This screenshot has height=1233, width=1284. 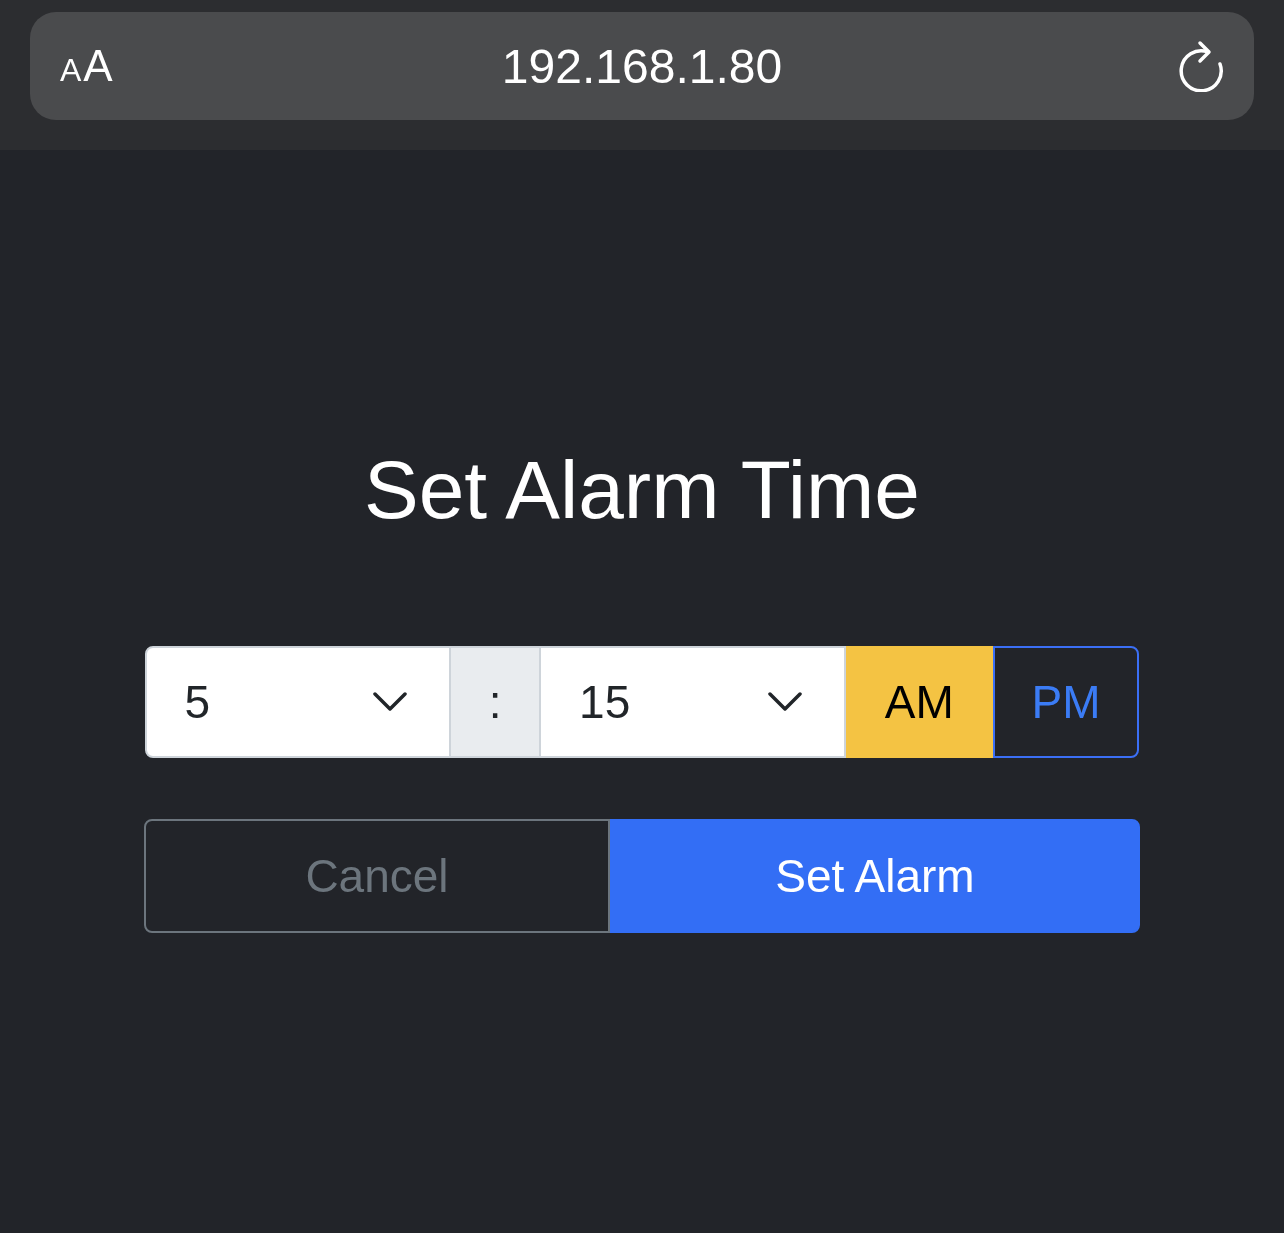 I want to click on page-title: Set Alarm Time, so click(x=642, y=490).